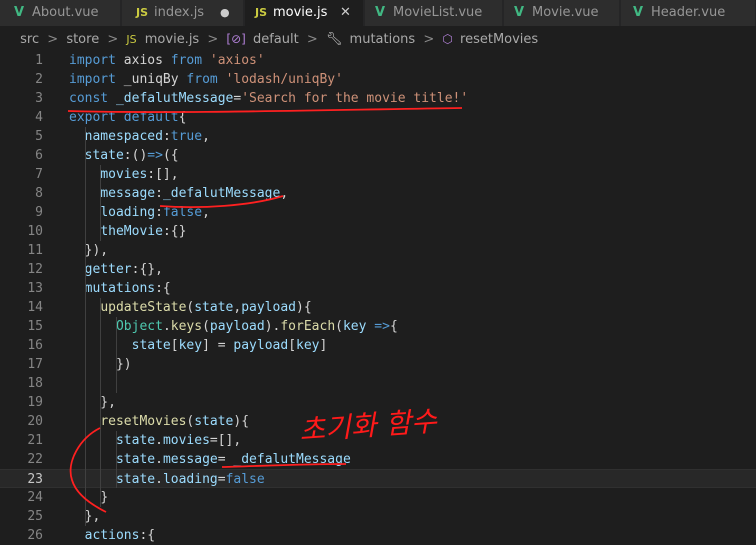 This screenshot has width=756, height=545. I want to click on close-icon: ✕, so click(345, 13).